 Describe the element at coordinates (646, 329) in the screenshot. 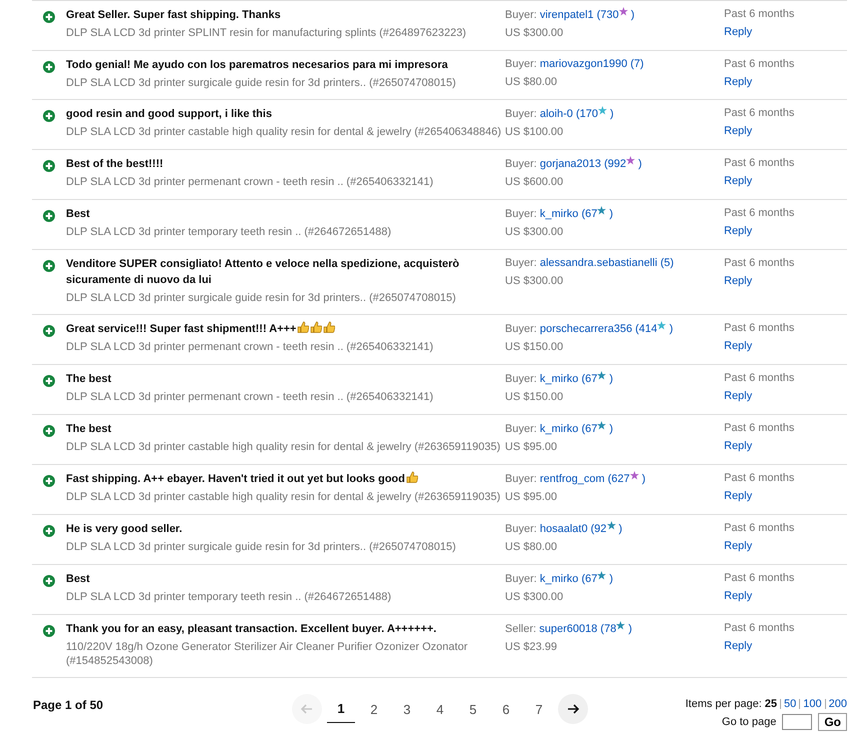

I see `feedback-score: (414` at that location.